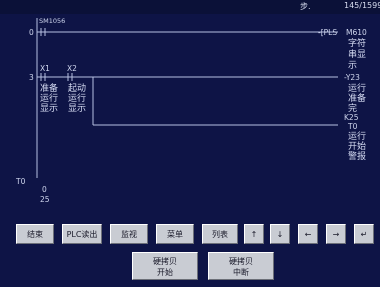 This screenshot has height=287, width=380. What do you see at coordinates (356, 32) in the screenshot?
I see `rung1-coil-name: M610` at bounding box center [356, 32].